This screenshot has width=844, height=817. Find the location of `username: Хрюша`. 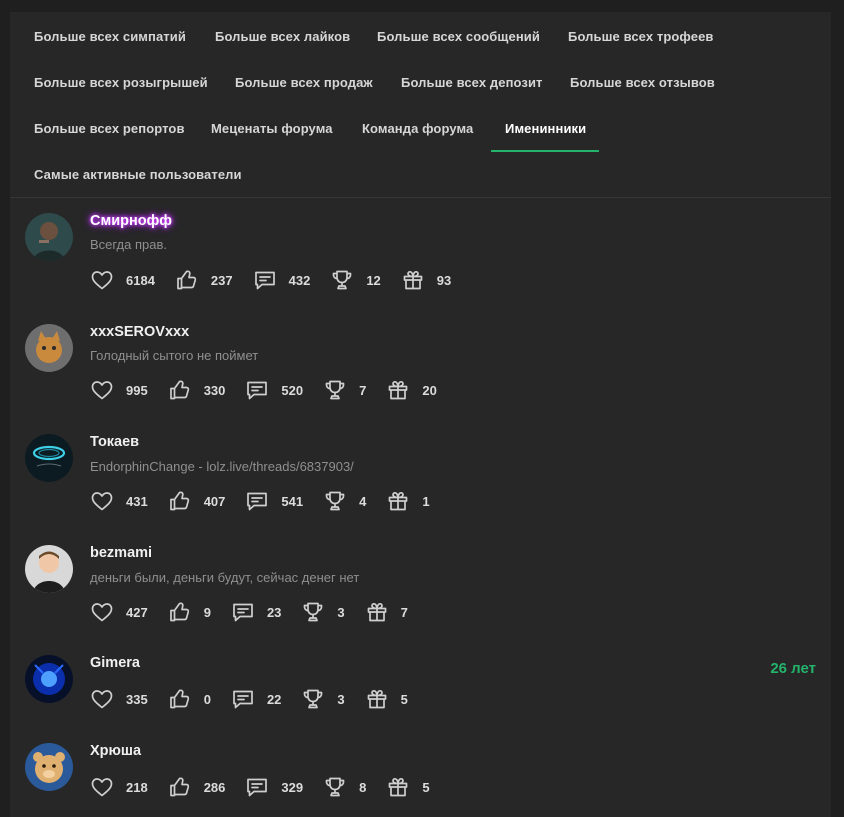

username: Хрюша is located at coordinates (115, 751).